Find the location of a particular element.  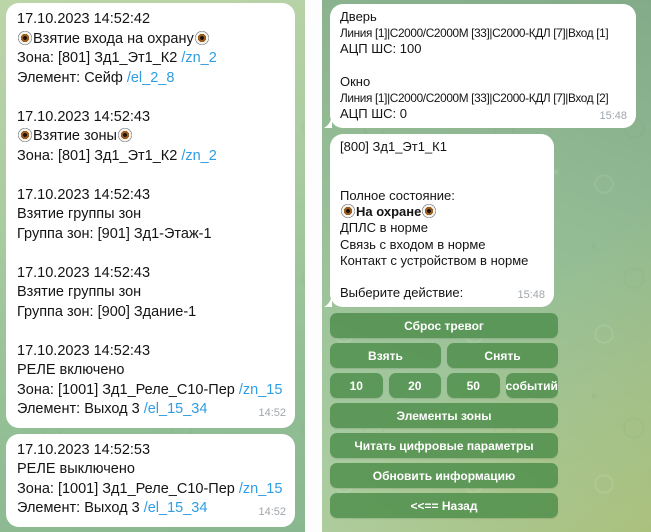

back-button: <<== Назад is located at coordinates (444, 506).